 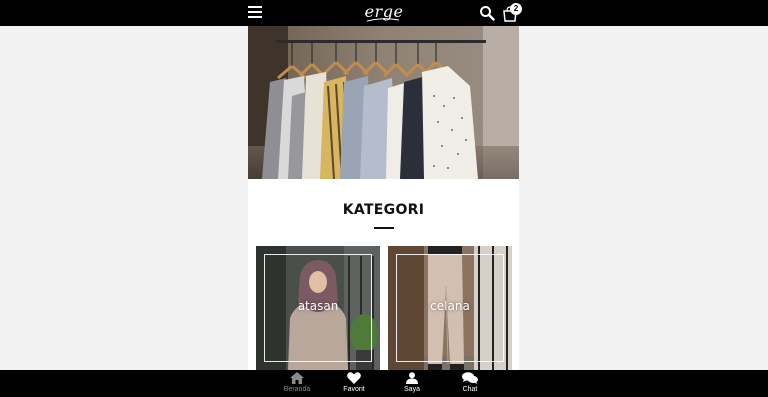 I want to click on category-label: atasan, so click(x=318, y=306).